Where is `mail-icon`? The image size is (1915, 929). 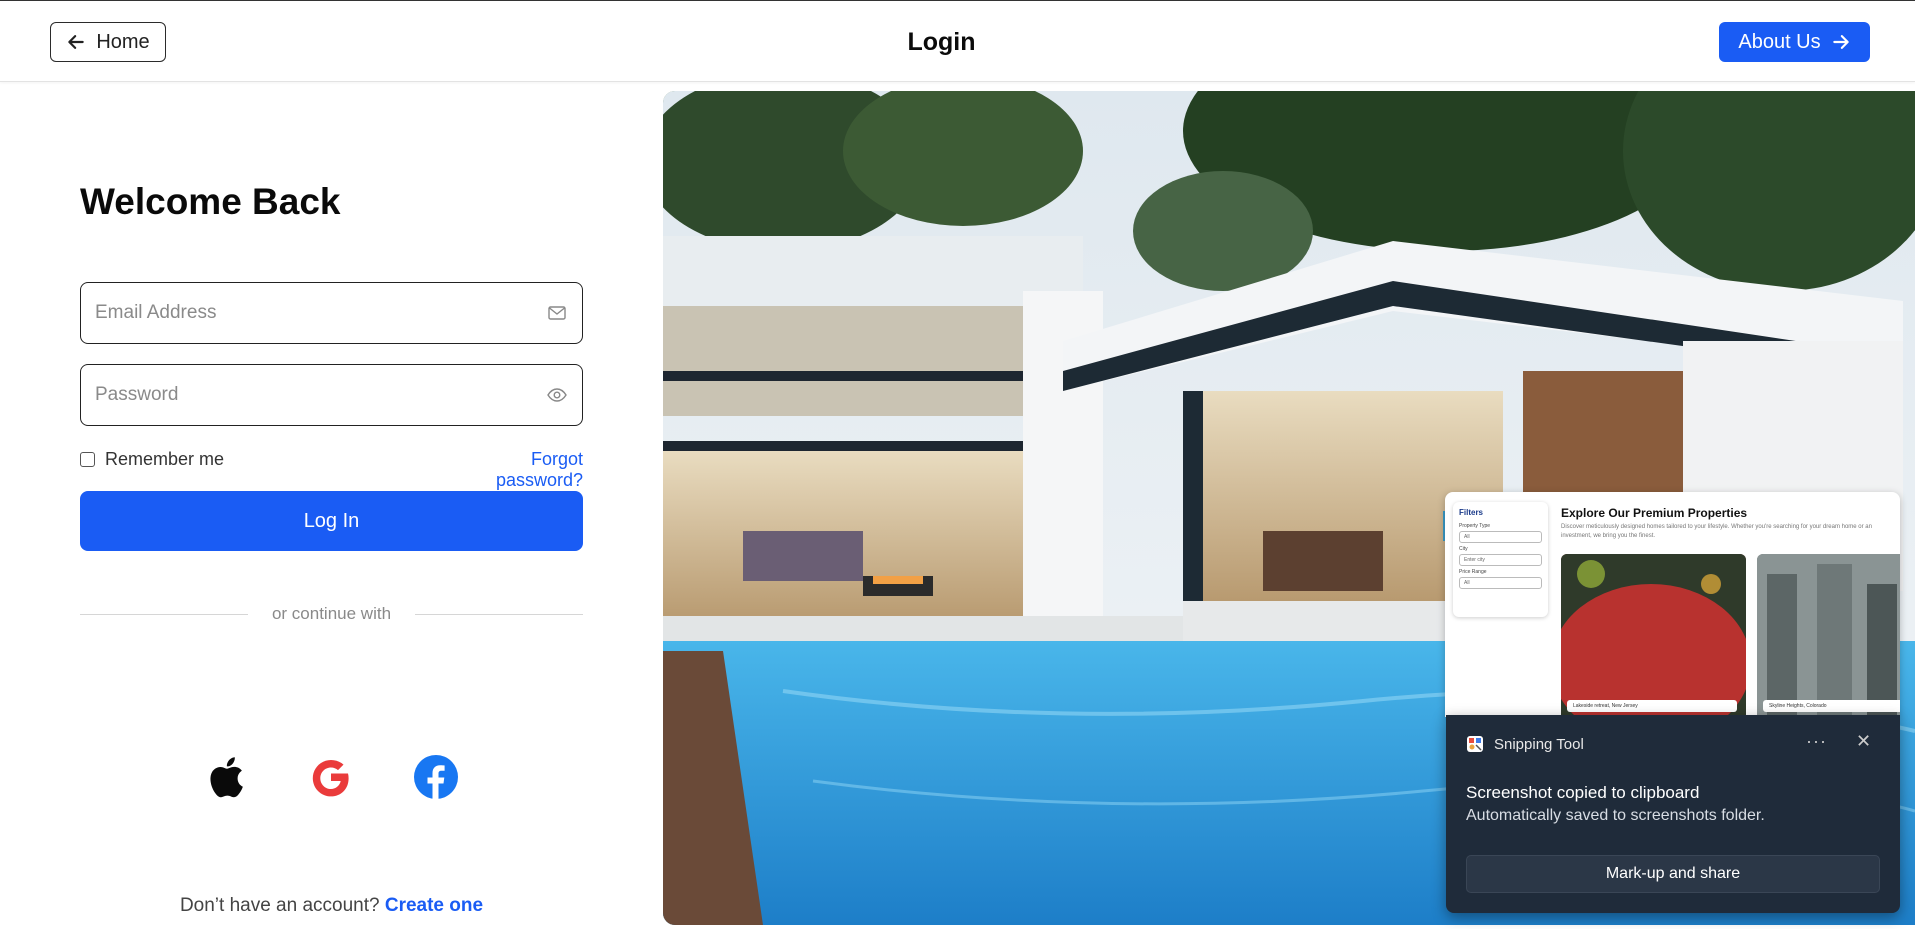
mail-icon is located at coordinates (557, 313).